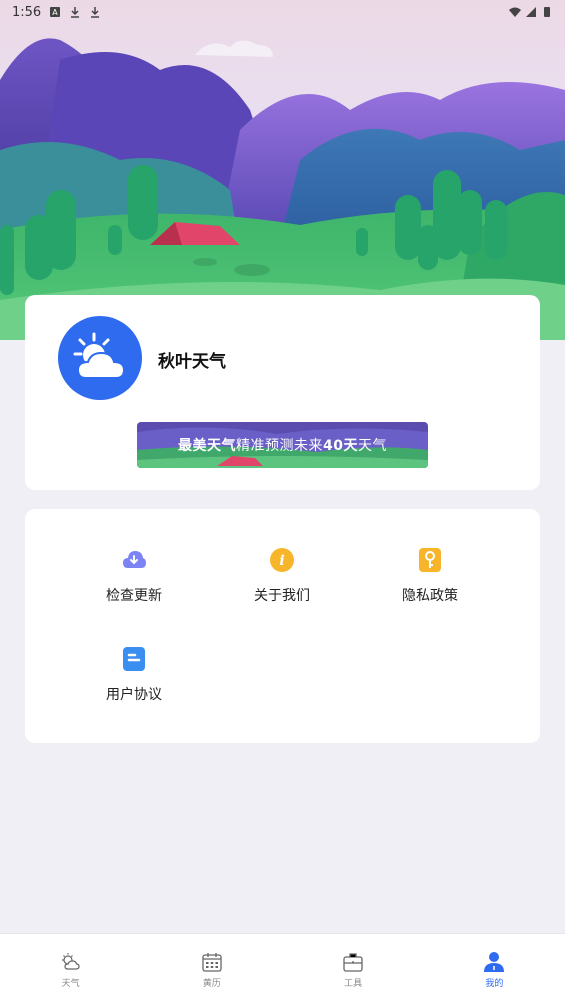 Image resolution: width=565 pixels, height=1005 pixels. I want to click on svg-text: A, so click(55, 12).